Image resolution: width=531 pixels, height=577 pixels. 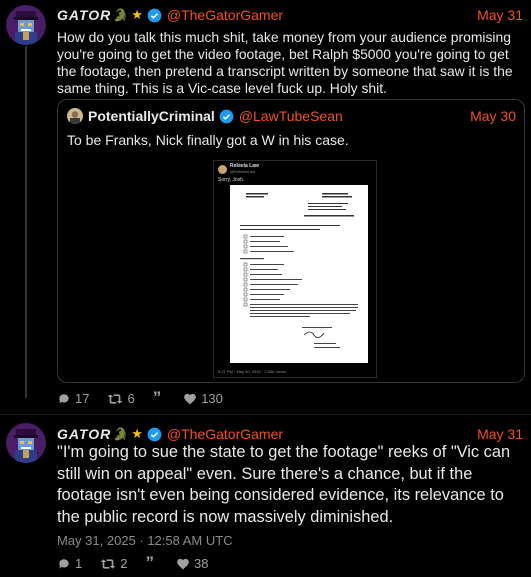 What do you see at coordinates (299, 270) in the screenshot?
I see `court-document-lines` at bounding box center [299, 270].